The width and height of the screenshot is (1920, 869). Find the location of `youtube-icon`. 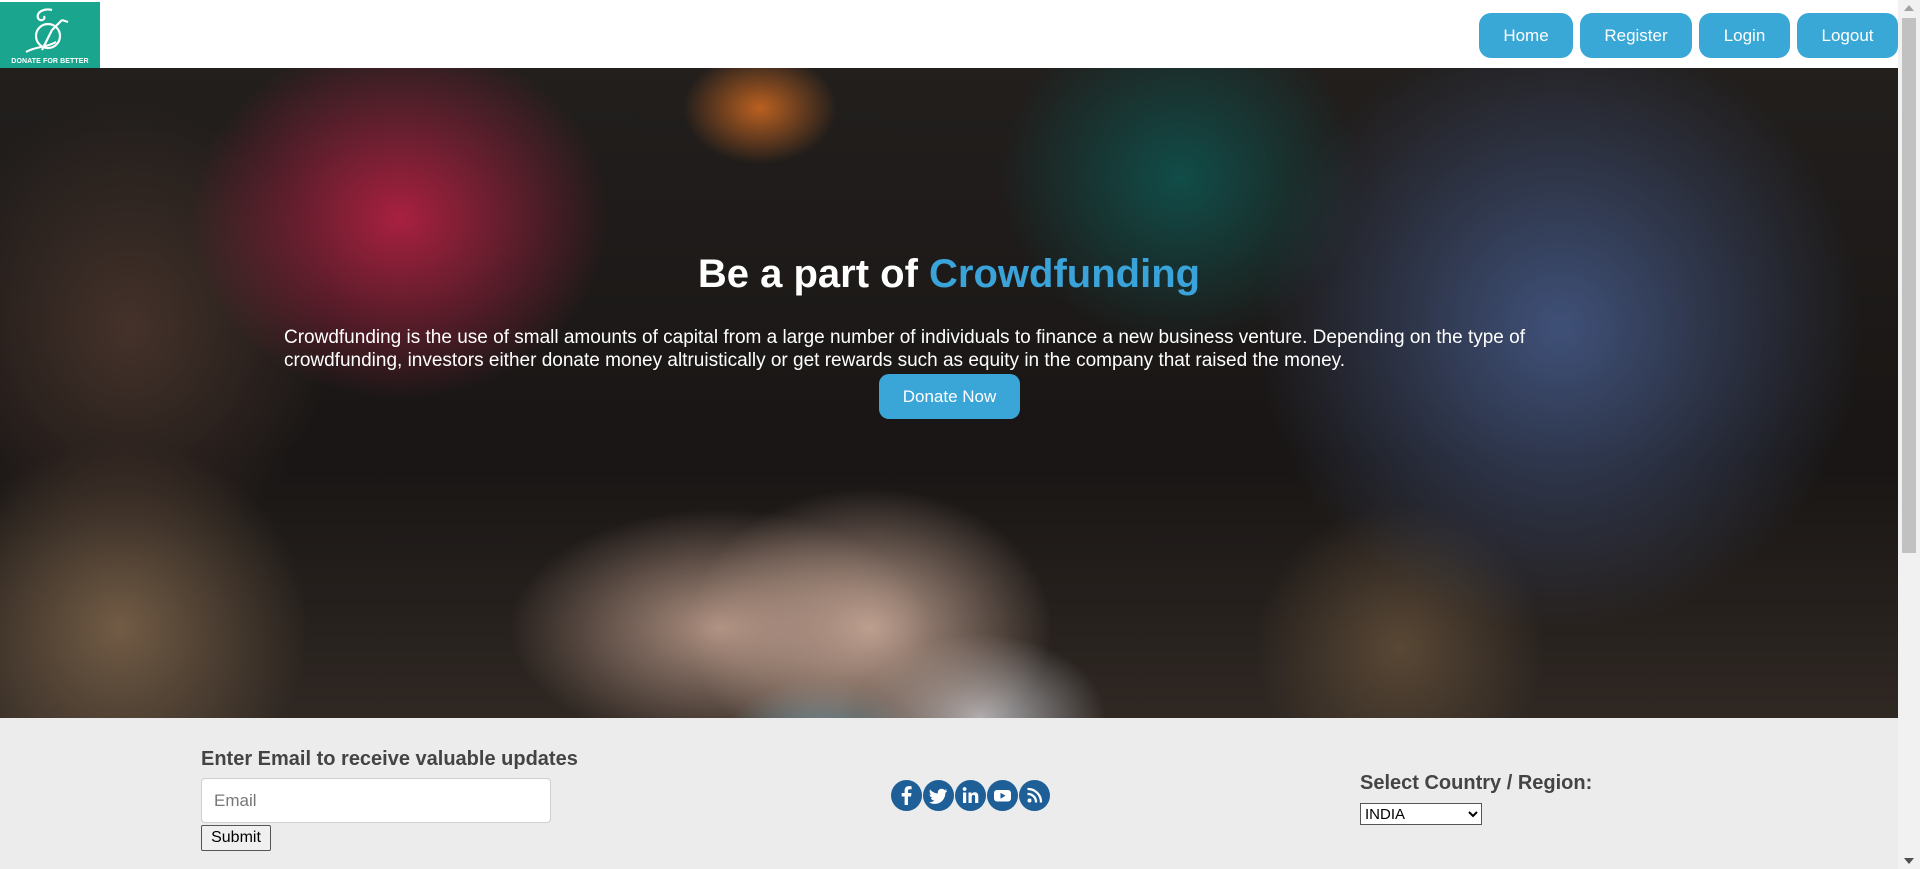

youtube-icon is located at coordinates (1002, 795).